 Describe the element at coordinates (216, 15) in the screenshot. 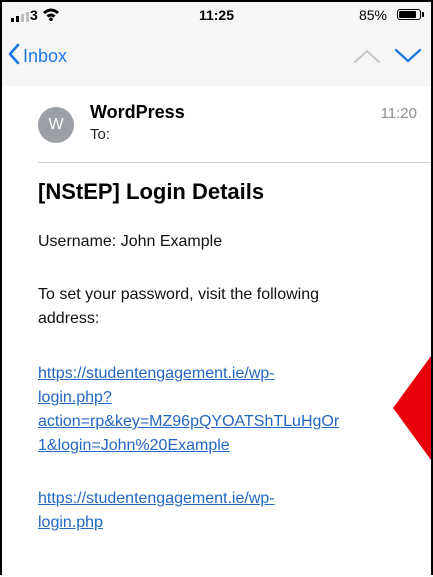

I see `status-bar: 3 11:25 85%` at that location.